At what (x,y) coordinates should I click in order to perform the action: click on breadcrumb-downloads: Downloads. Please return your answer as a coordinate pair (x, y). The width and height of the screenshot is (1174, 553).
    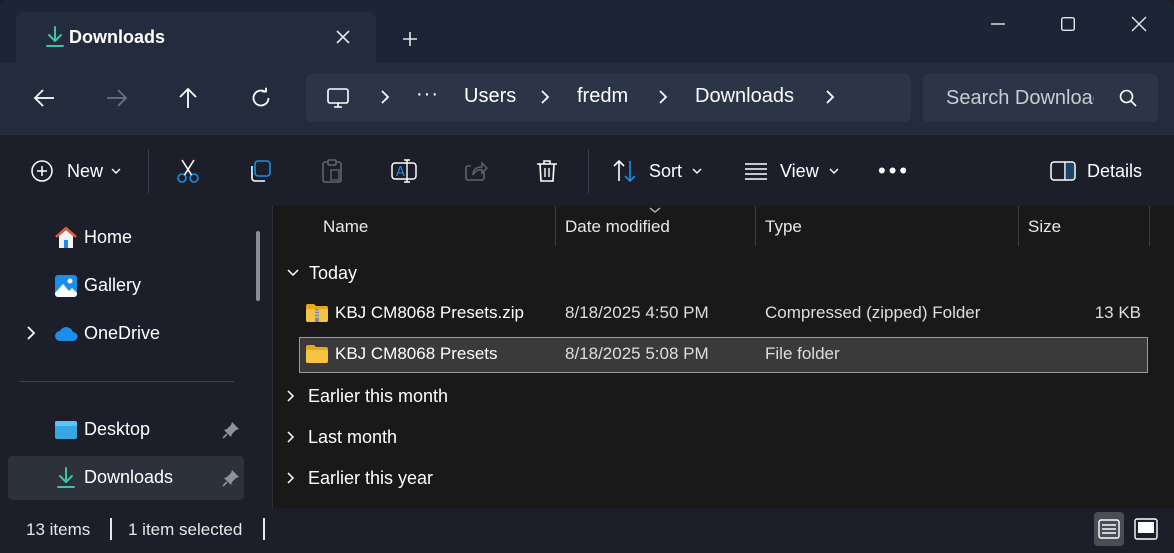
    Looking at the image, I should click on (744, 96).